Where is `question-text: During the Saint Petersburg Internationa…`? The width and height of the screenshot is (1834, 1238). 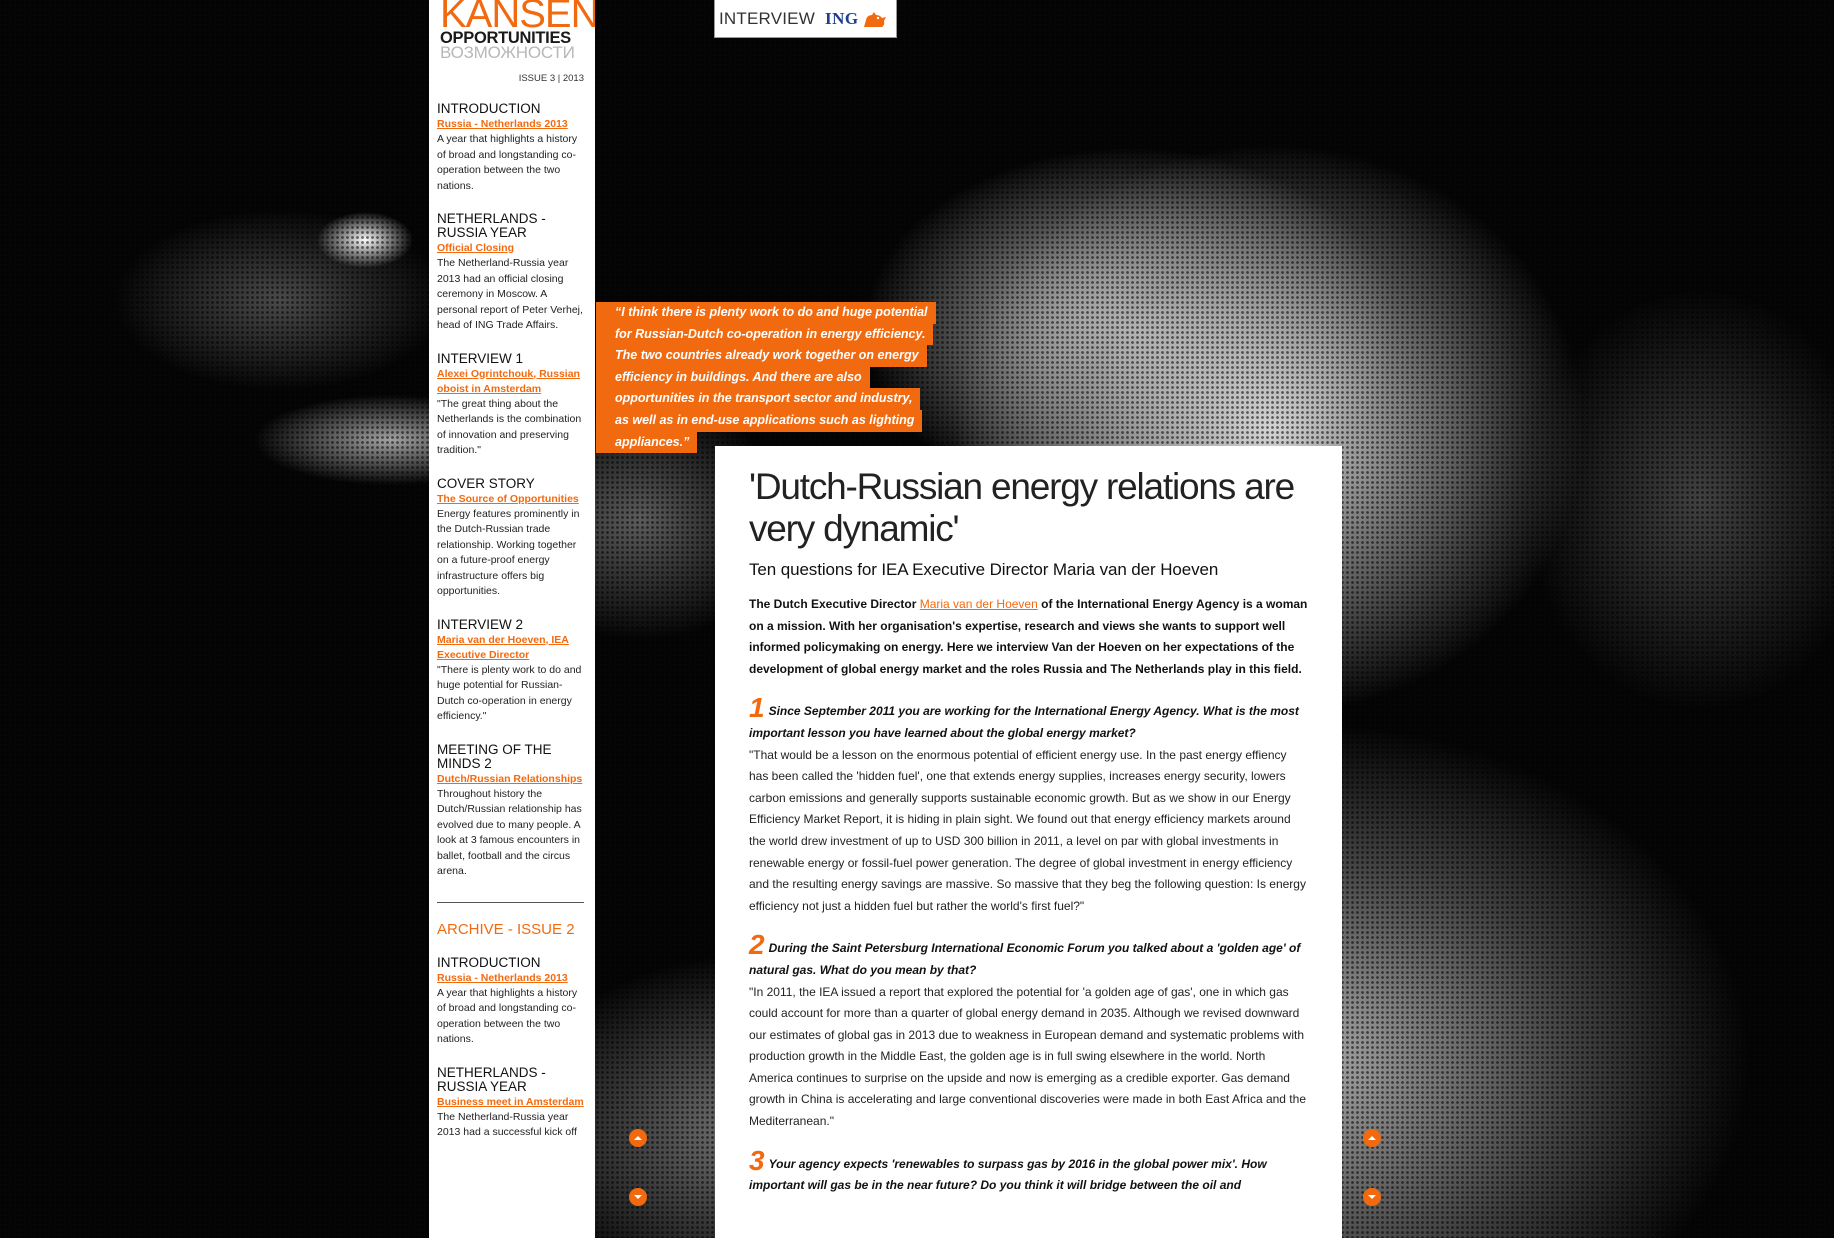 question-text: During the Saint Petersburg Internationa… is located at coordinates (1025, 959).